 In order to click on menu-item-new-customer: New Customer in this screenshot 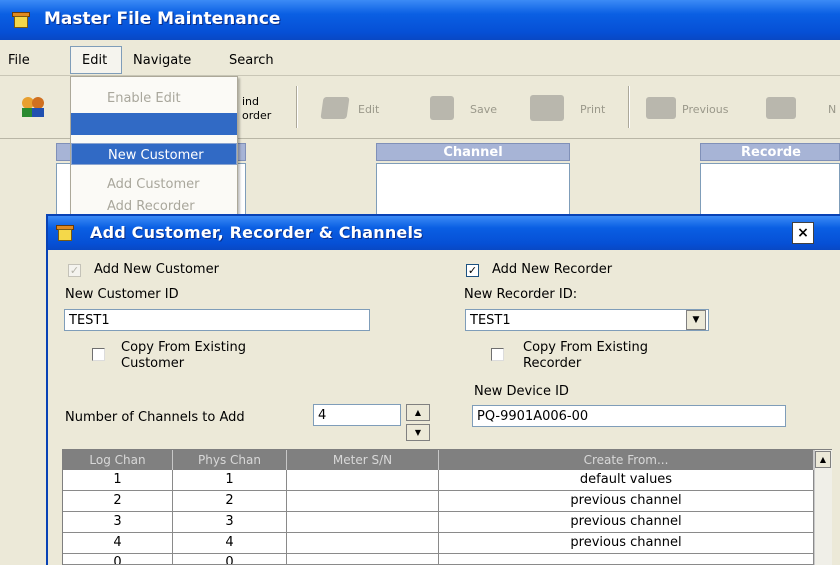, I will do `click(154, 154)`.